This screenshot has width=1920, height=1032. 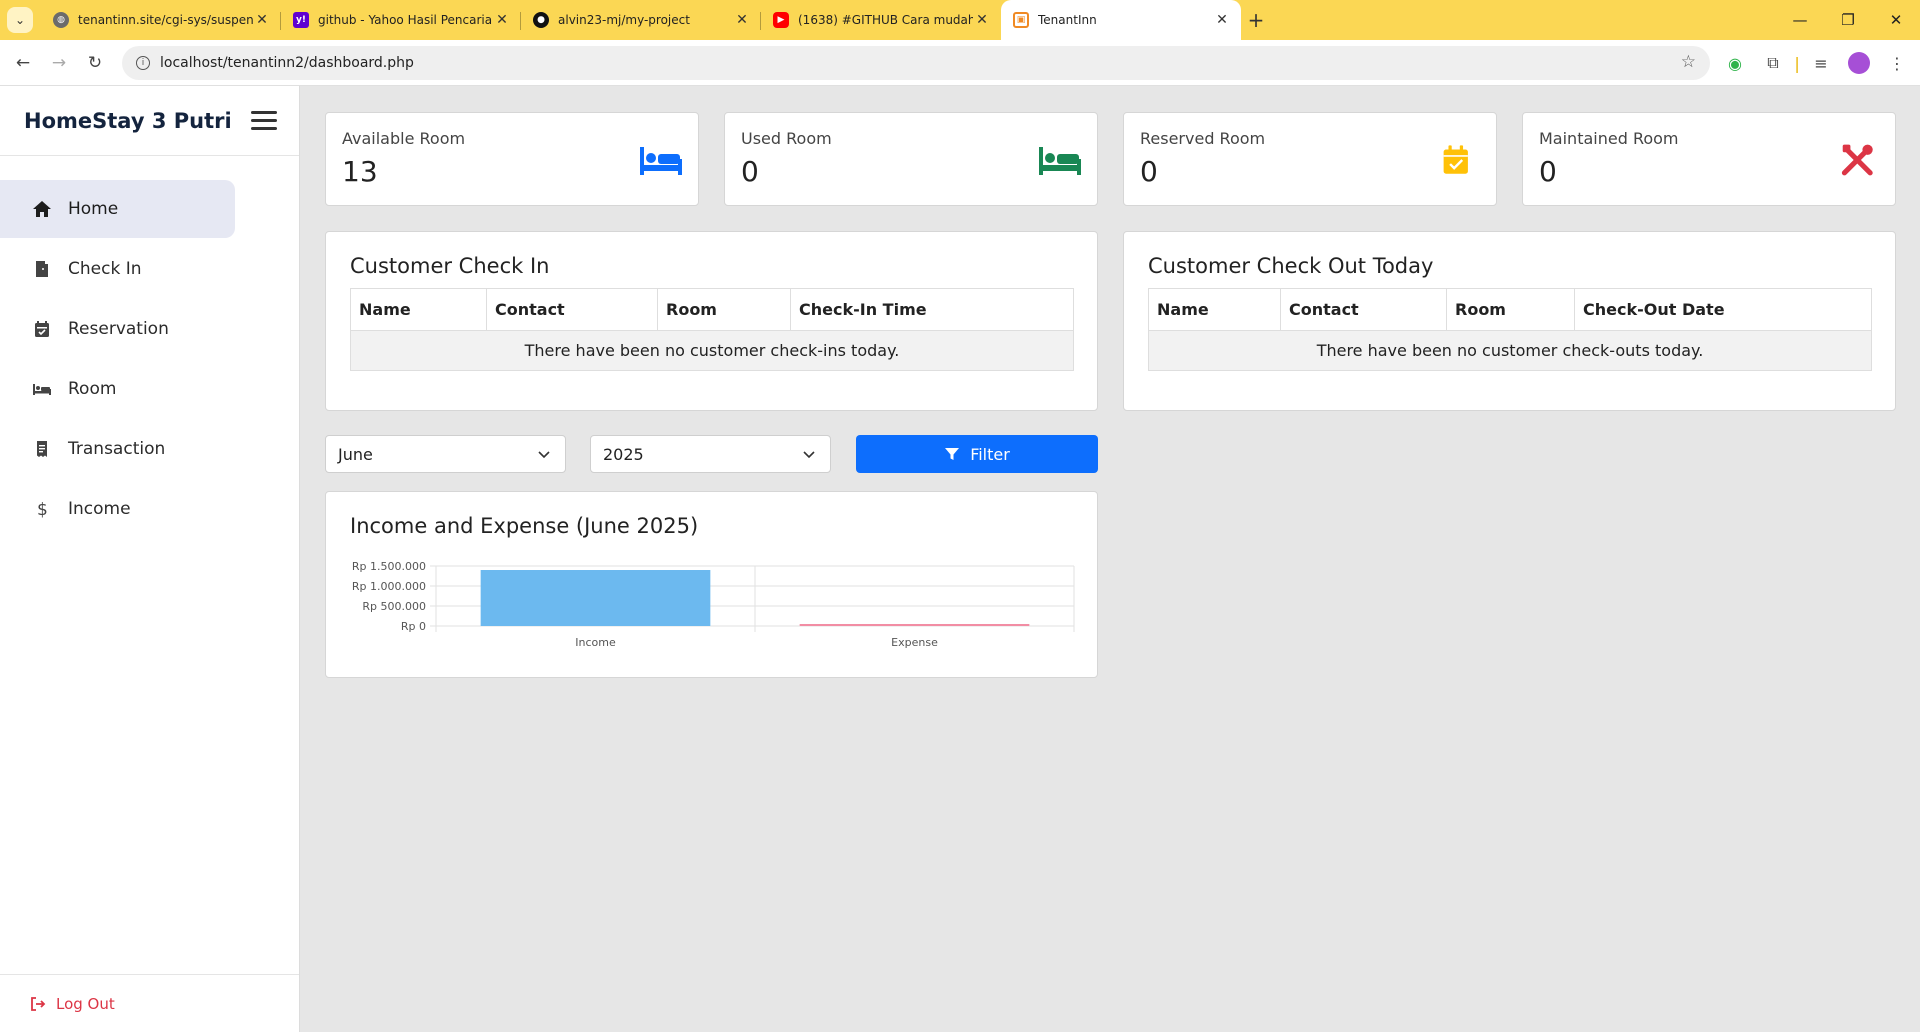 I want to click on back-arrow-icon: ←, so click(x=23, y=63).